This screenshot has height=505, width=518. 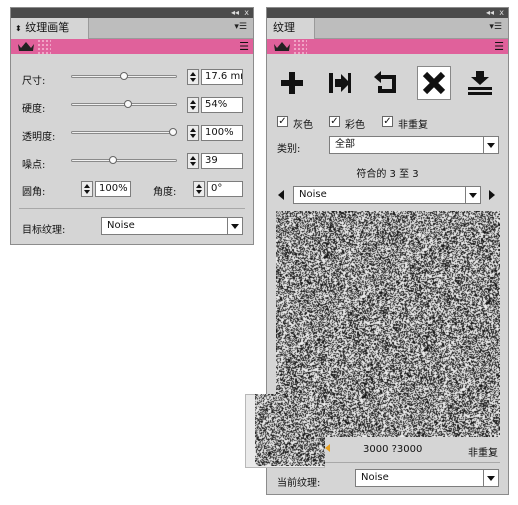 I want to click on target-texture-select: Noise, so click(x=172, y=226).